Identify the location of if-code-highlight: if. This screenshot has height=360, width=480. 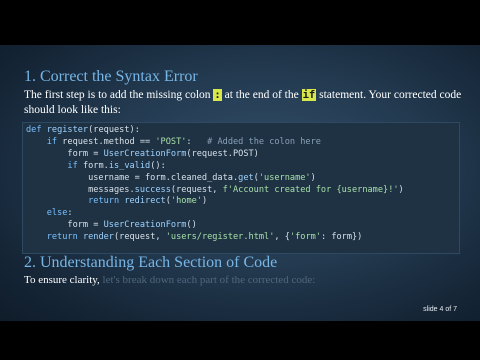
(309, 95).